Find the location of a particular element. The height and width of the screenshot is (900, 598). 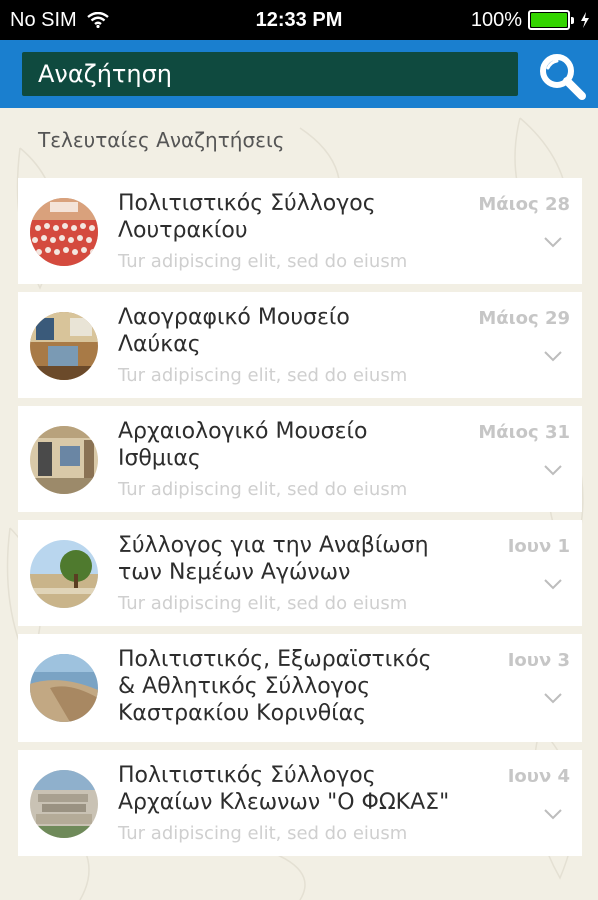

wifi-icon is located at coordinates (97, 20).